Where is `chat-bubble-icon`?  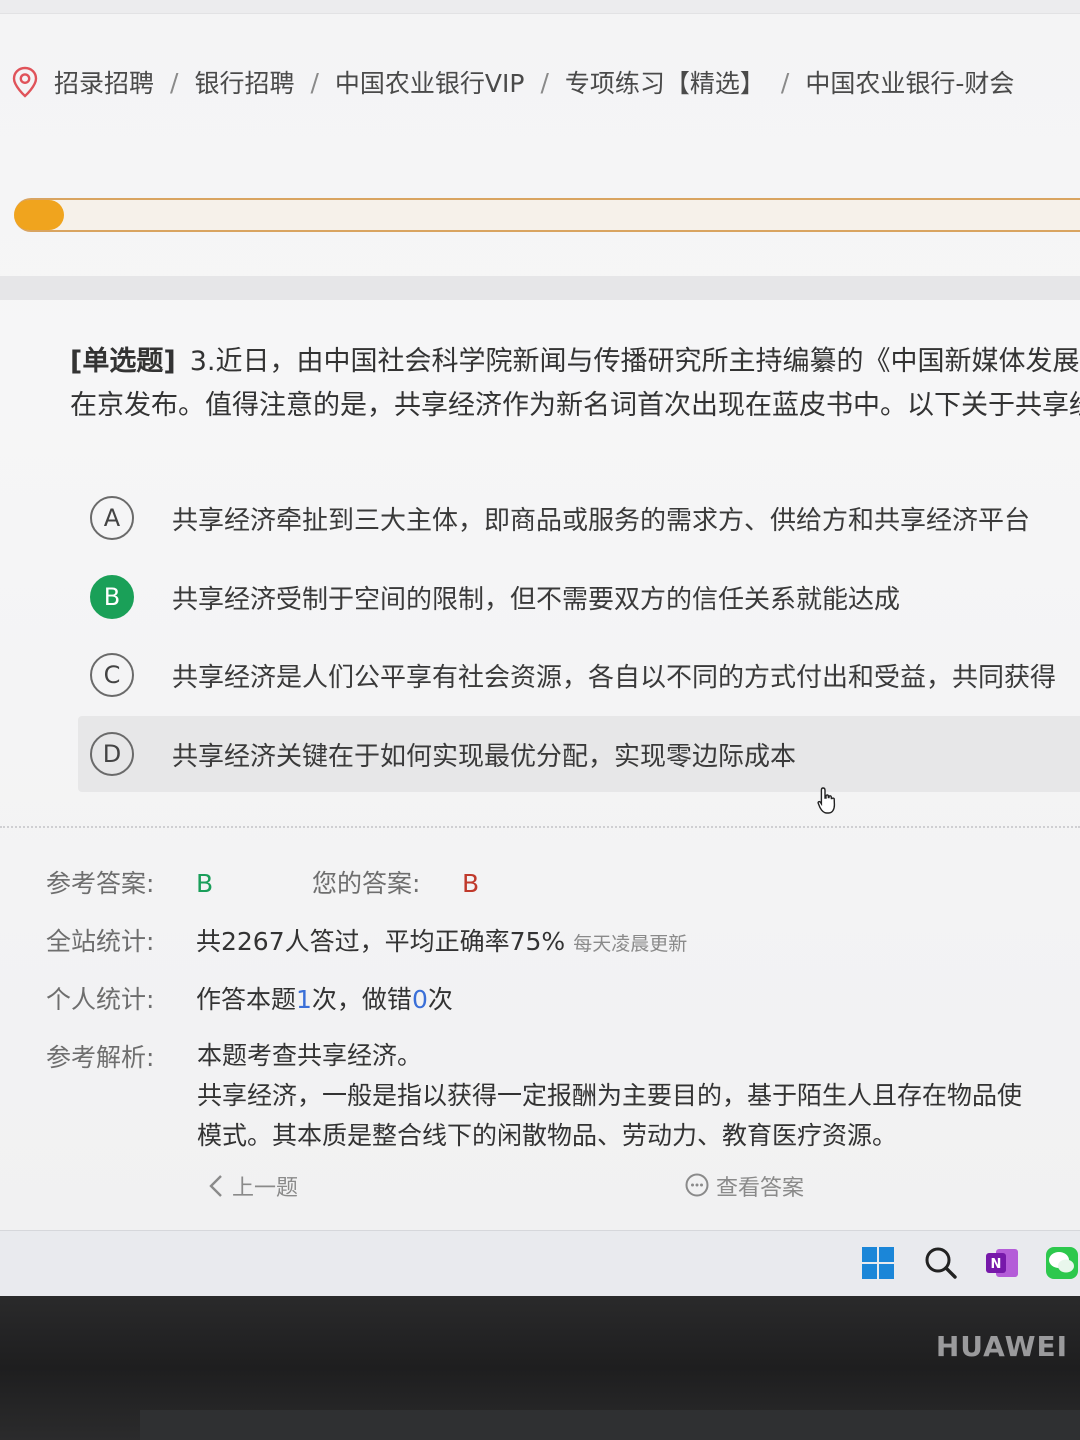
chat-bubble-icon is located at coordinates (697, 1185).